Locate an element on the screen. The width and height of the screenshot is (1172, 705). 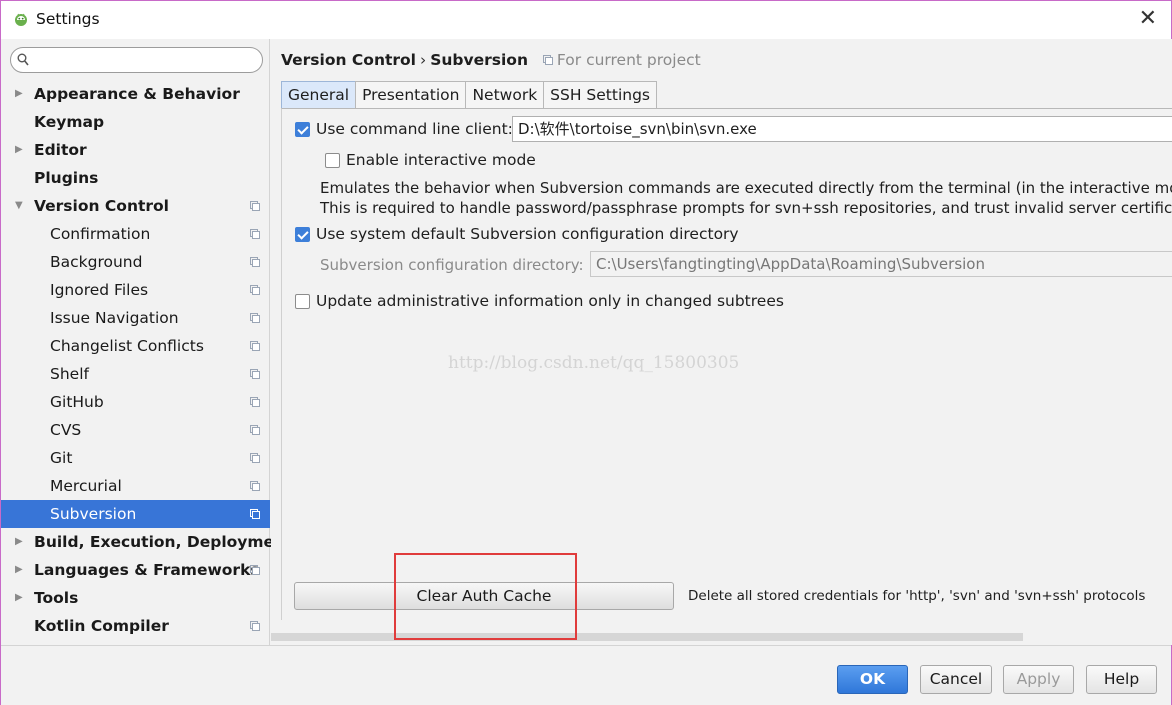
sidebar-item-build-execution-deployment: ▶ Build, Execution, Deployment is located at coordinates (147, 542).